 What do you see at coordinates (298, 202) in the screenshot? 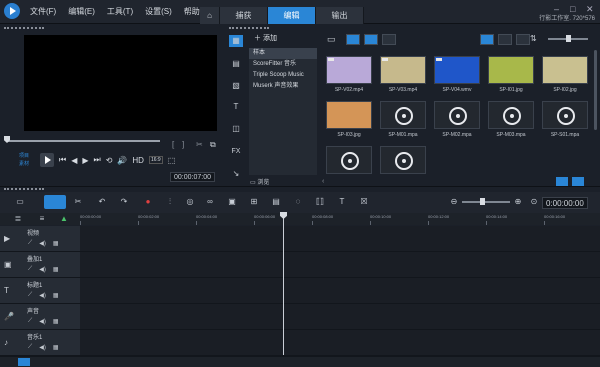
I see `speed-icon: ◌` at bounding box center [298, 202].